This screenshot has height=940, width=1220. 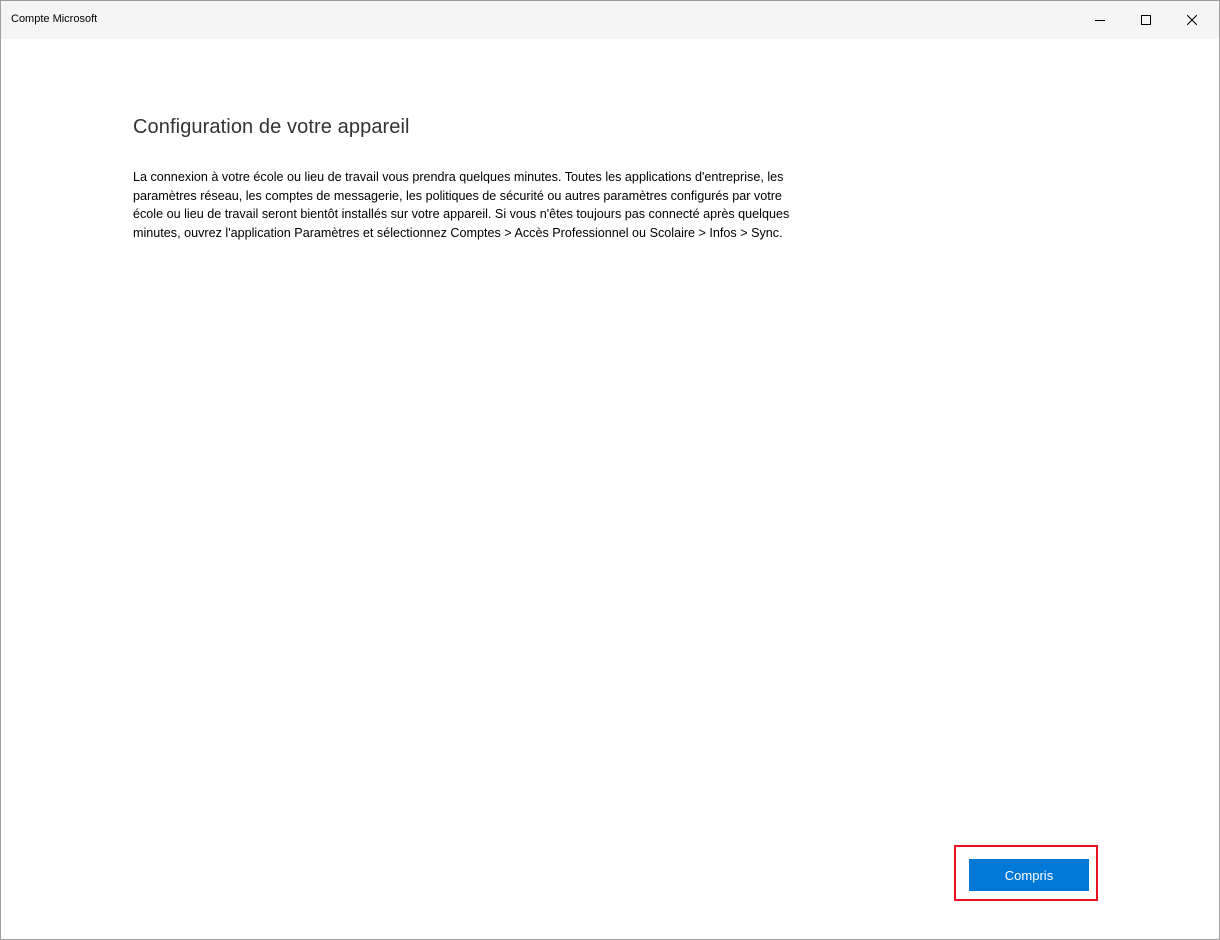 I want to click on maximize-button, so click(x=1146, y=20).